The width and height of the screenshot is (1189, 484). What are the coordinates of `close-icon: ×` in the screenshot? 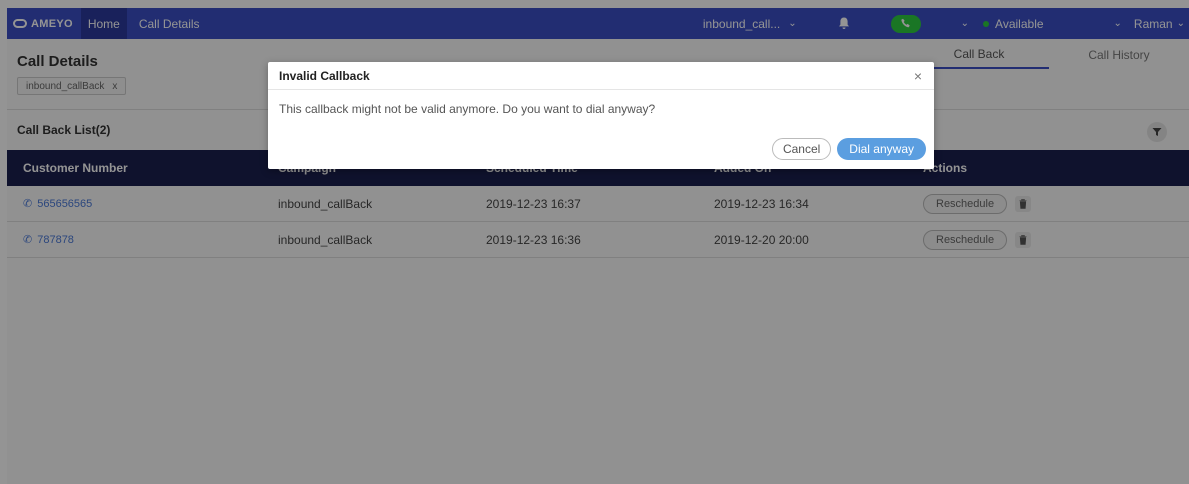 It's located at (918, 76).